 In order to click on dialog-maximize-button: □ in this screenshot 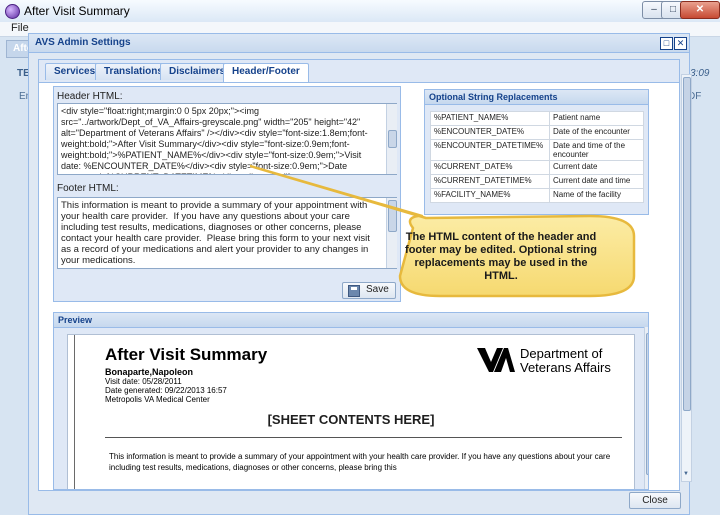, I will do `click(666, 43)`.